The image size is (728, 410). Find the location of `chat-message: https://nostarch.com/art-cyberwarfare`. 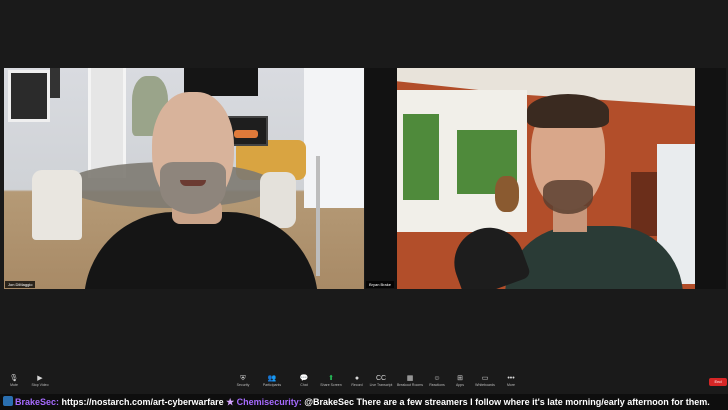

chat-message: https://nostarch.com/art-cyberwarfare is located at coordinates (143, 402).